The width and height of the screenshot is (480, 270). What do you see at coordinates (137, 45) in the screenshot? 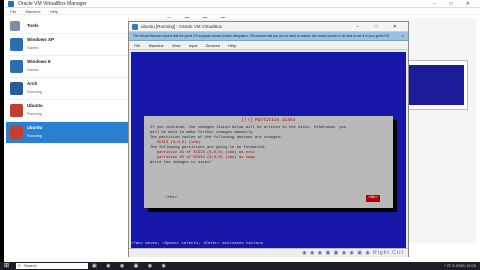
I see `vm-menu-file: File` at bounding box center [137, 45].